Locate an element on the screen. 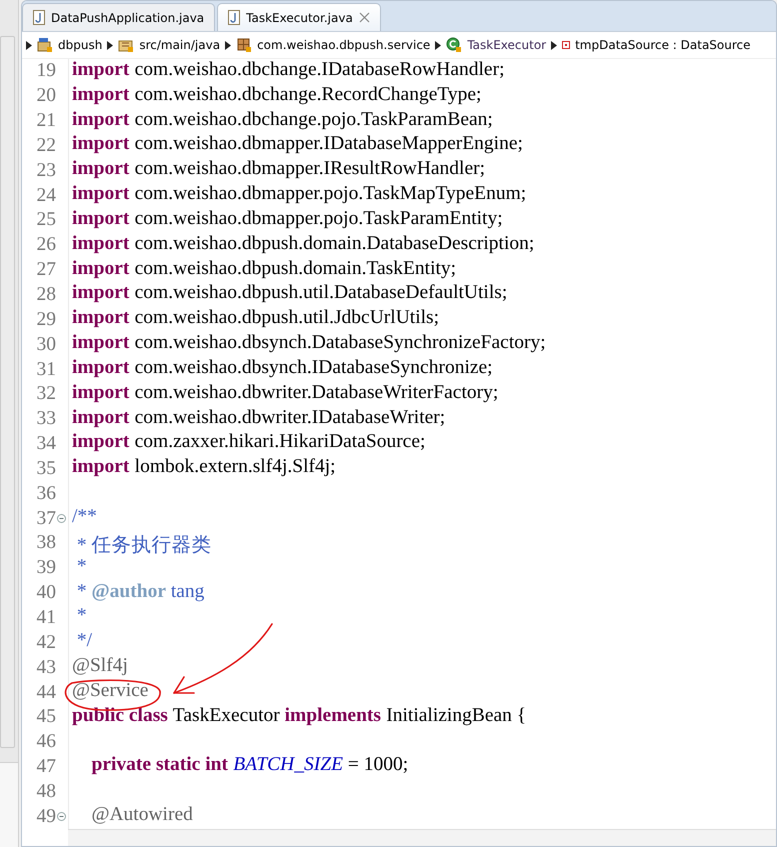 The image size is (777, 847). line-number: 21 is located at coordinates (46, 121).